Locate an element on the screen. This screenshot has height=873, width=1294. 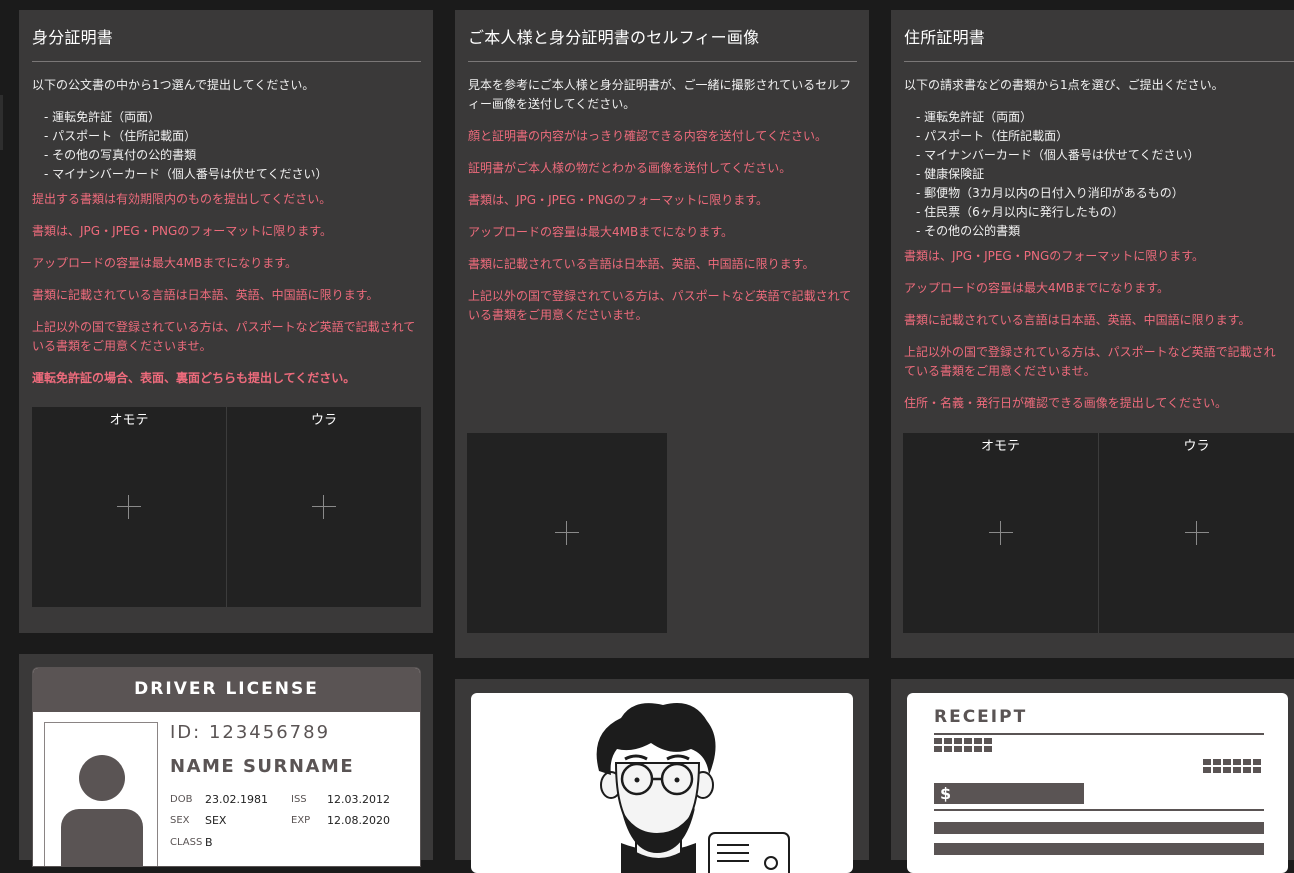
list-item: 健康保険証 is located at coordinates (1100, 174).